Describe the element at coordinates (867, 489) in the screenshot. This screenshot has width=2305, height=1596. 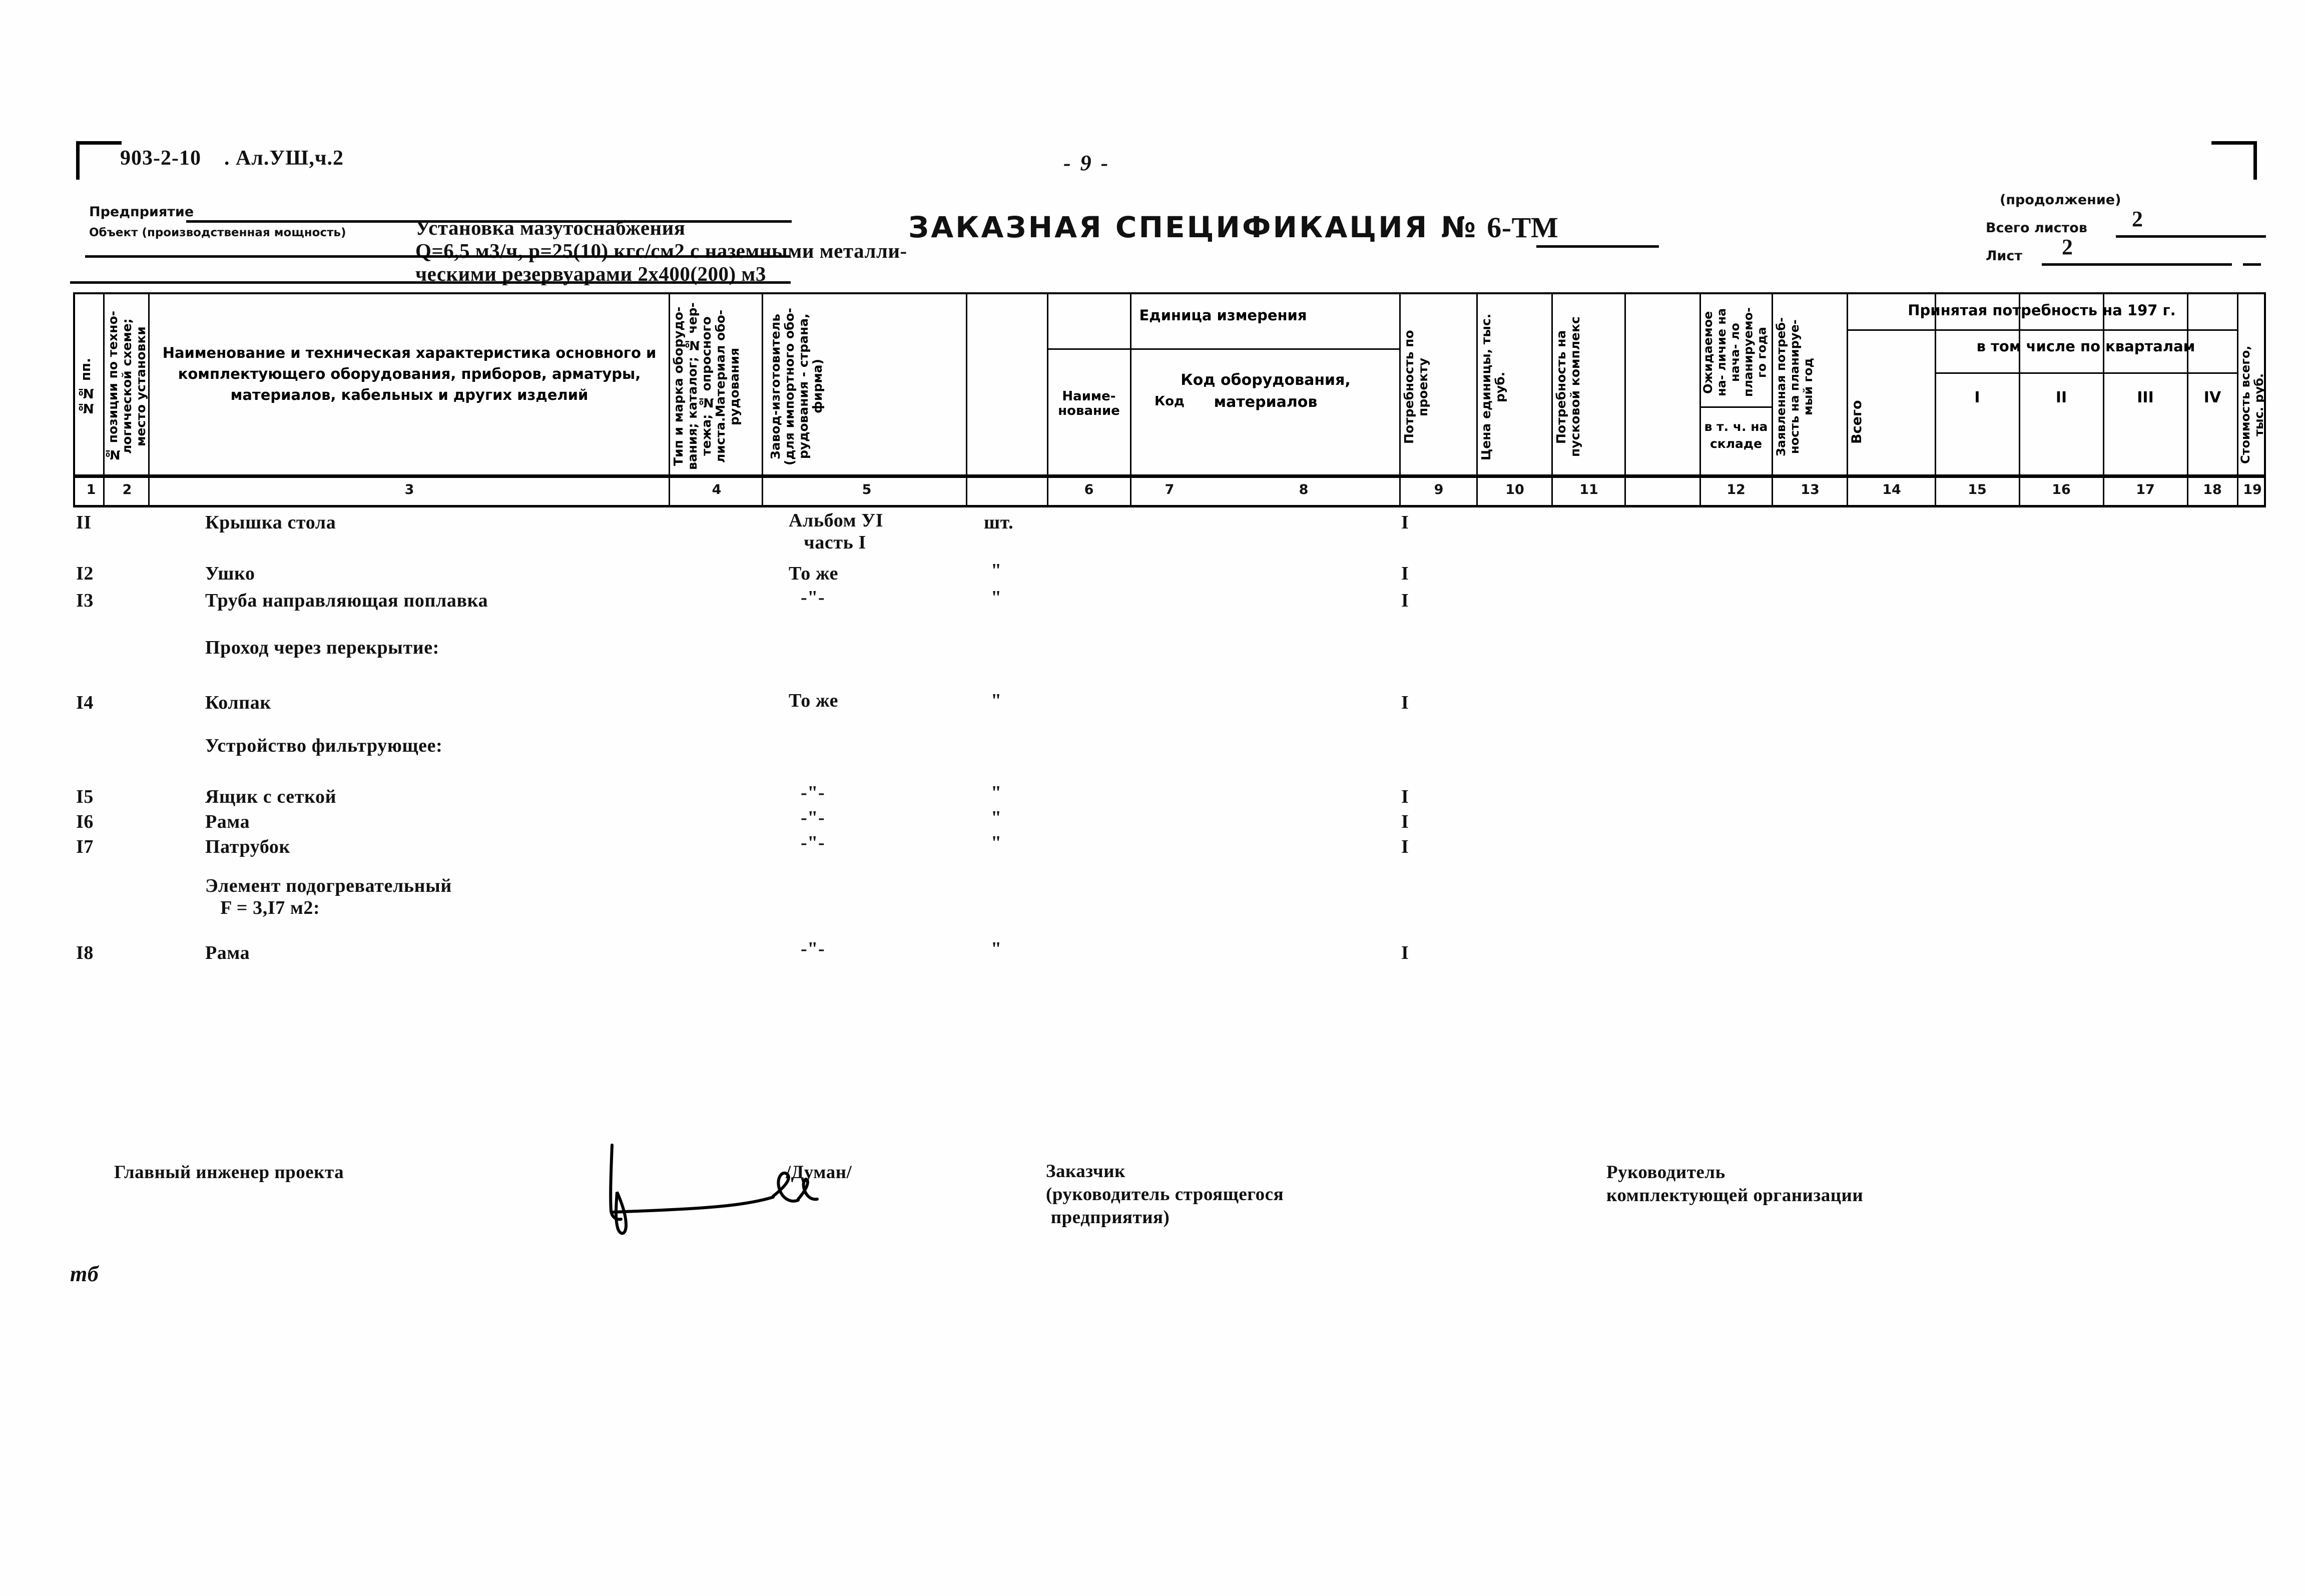
I see `col-number-5: 5` at that location.